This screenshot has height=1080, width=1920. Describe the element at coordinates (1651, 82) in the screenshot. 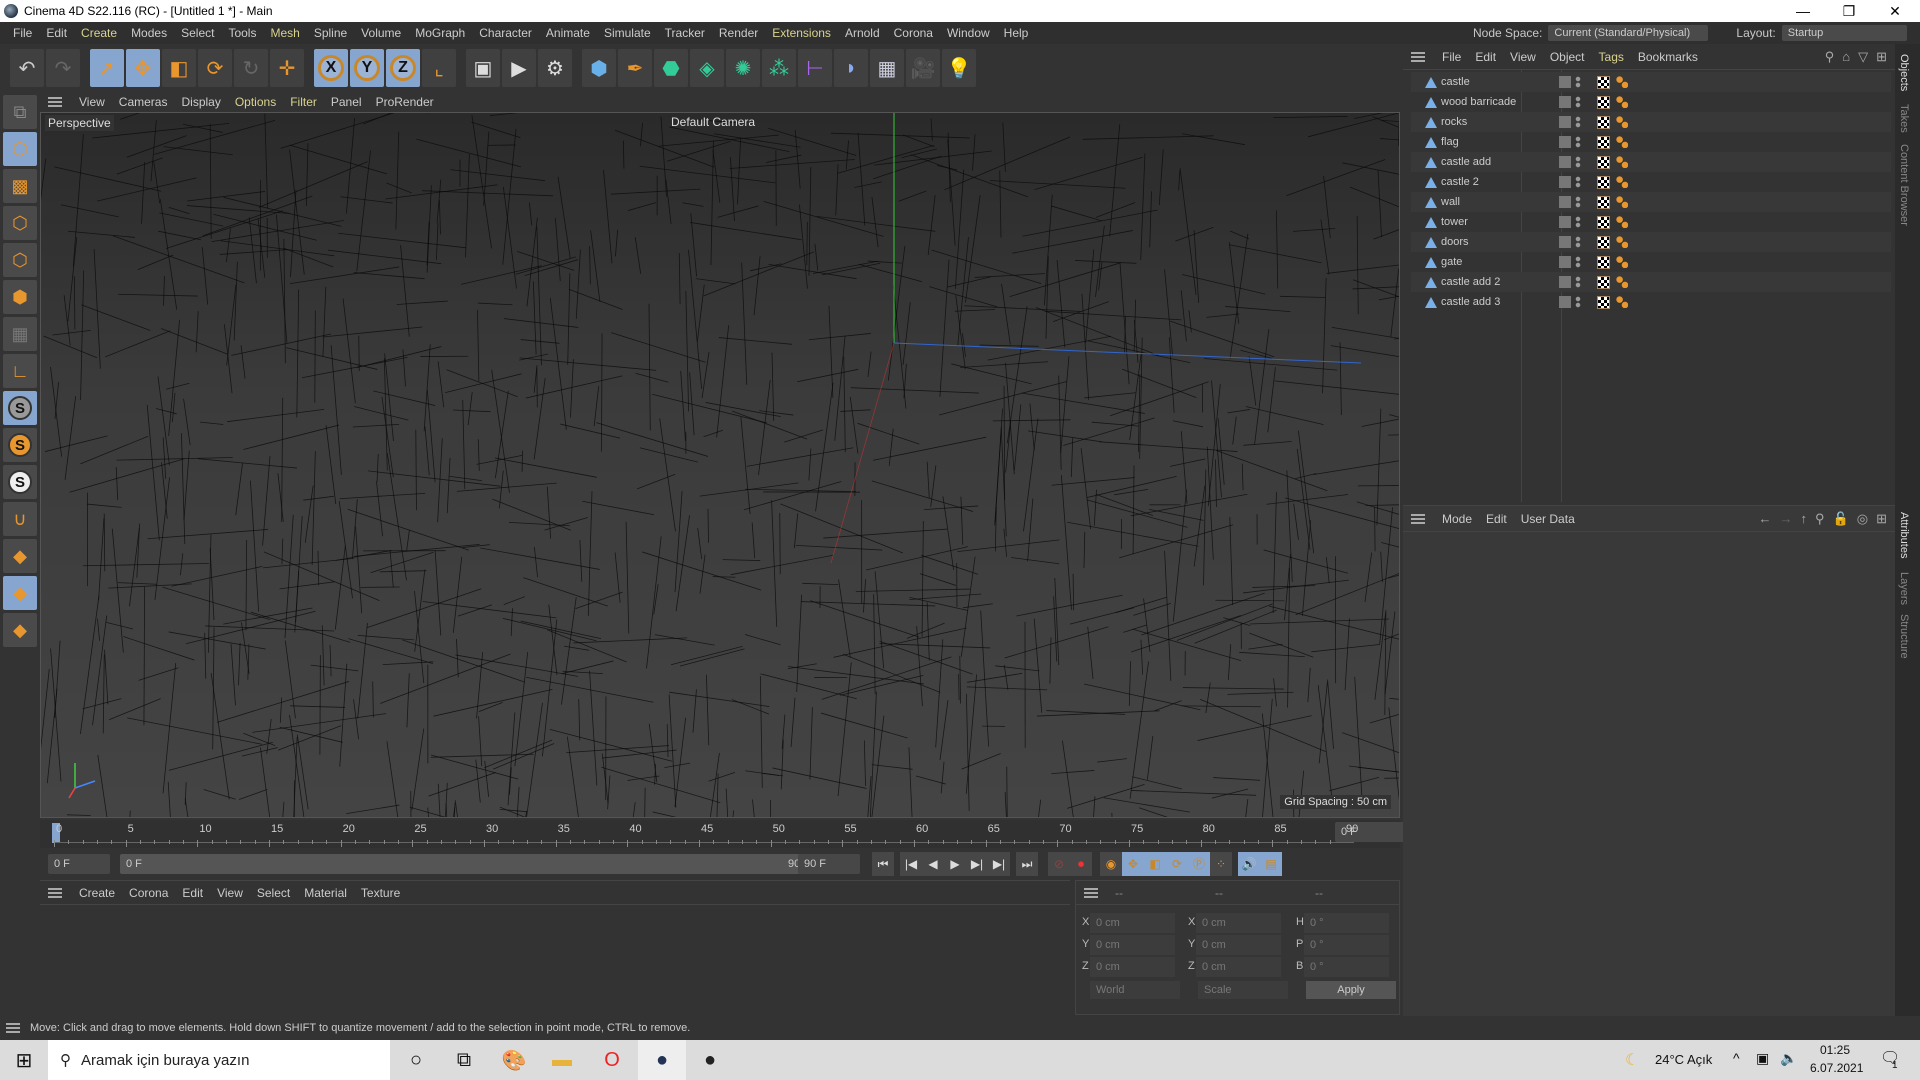

I see `object-row: castle` at that location.